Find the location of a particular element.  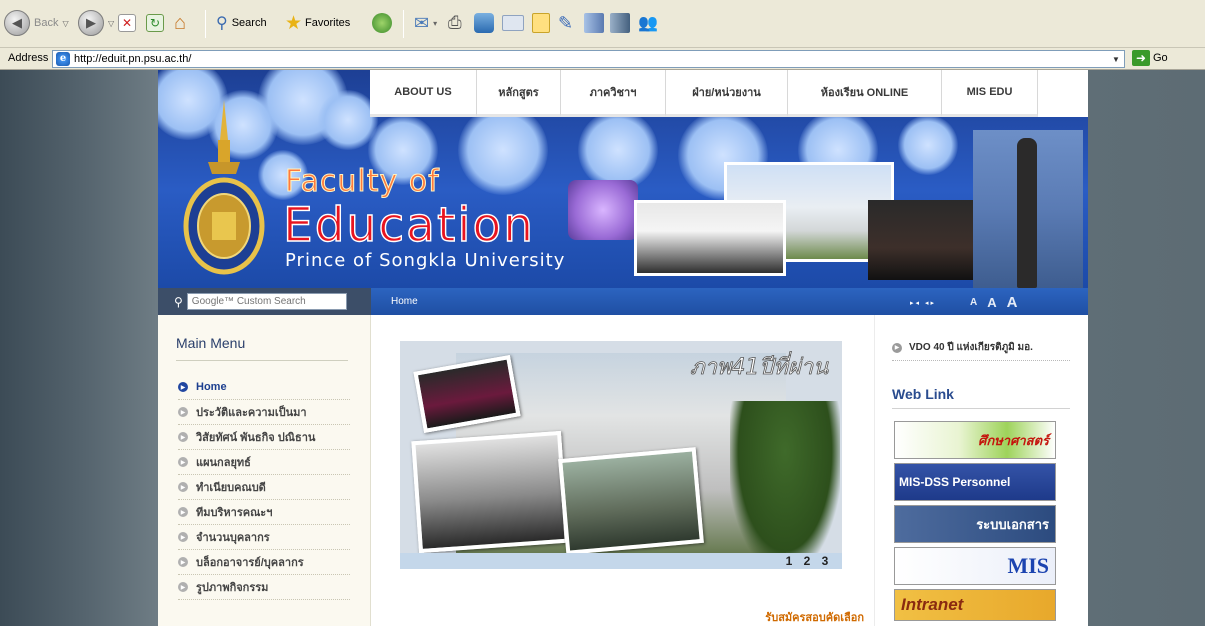

menu-item-blogs: ▶ บล็อกอาจารย์/บุคลากร is located at coordinates (264, 562).